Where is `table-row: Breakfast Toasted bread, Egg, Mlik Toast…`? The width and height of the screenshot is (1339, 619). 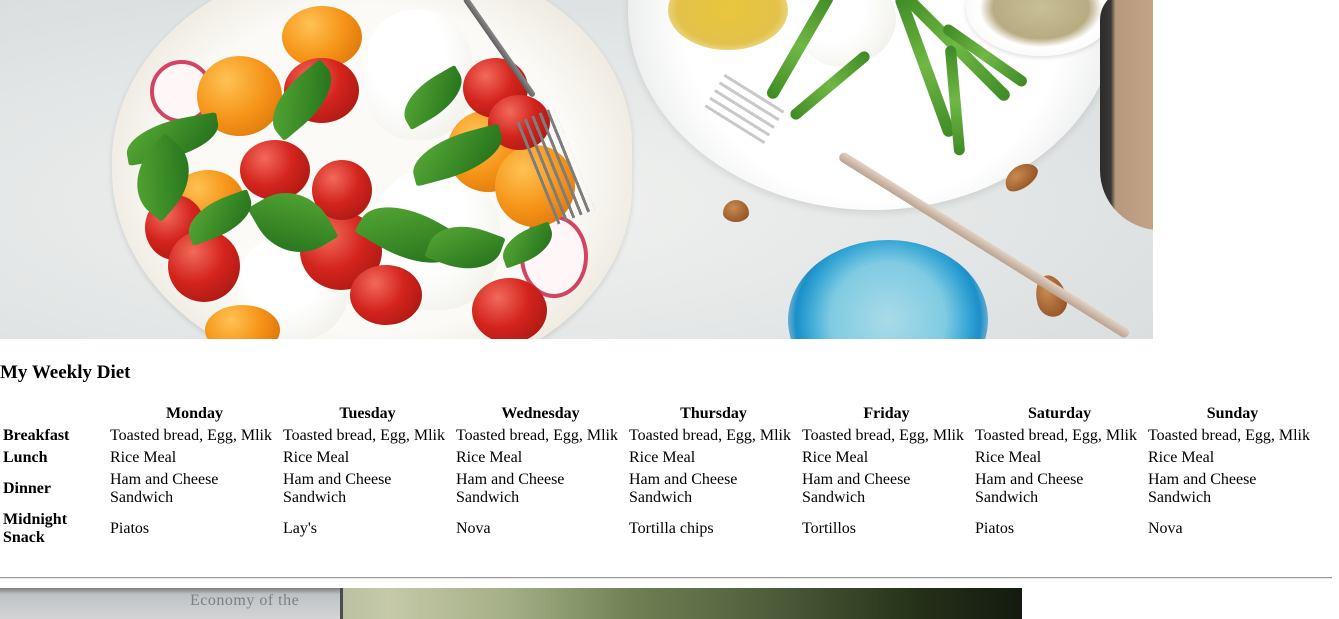 table-row: Breakfast Toasted bread, Egg, Mlik Toast… is located at coordinates (660, 436).